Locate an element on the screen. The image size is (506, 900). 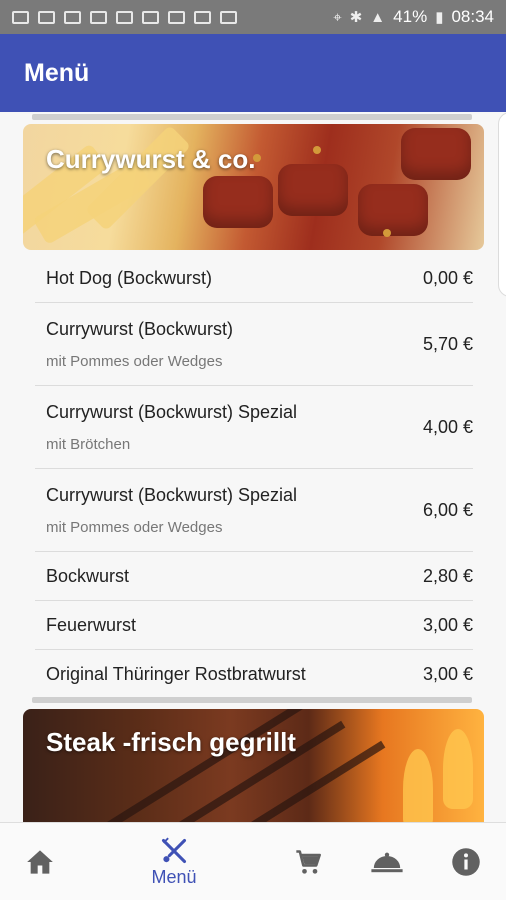
office-notification-icon is located at coordinates (176, 17).